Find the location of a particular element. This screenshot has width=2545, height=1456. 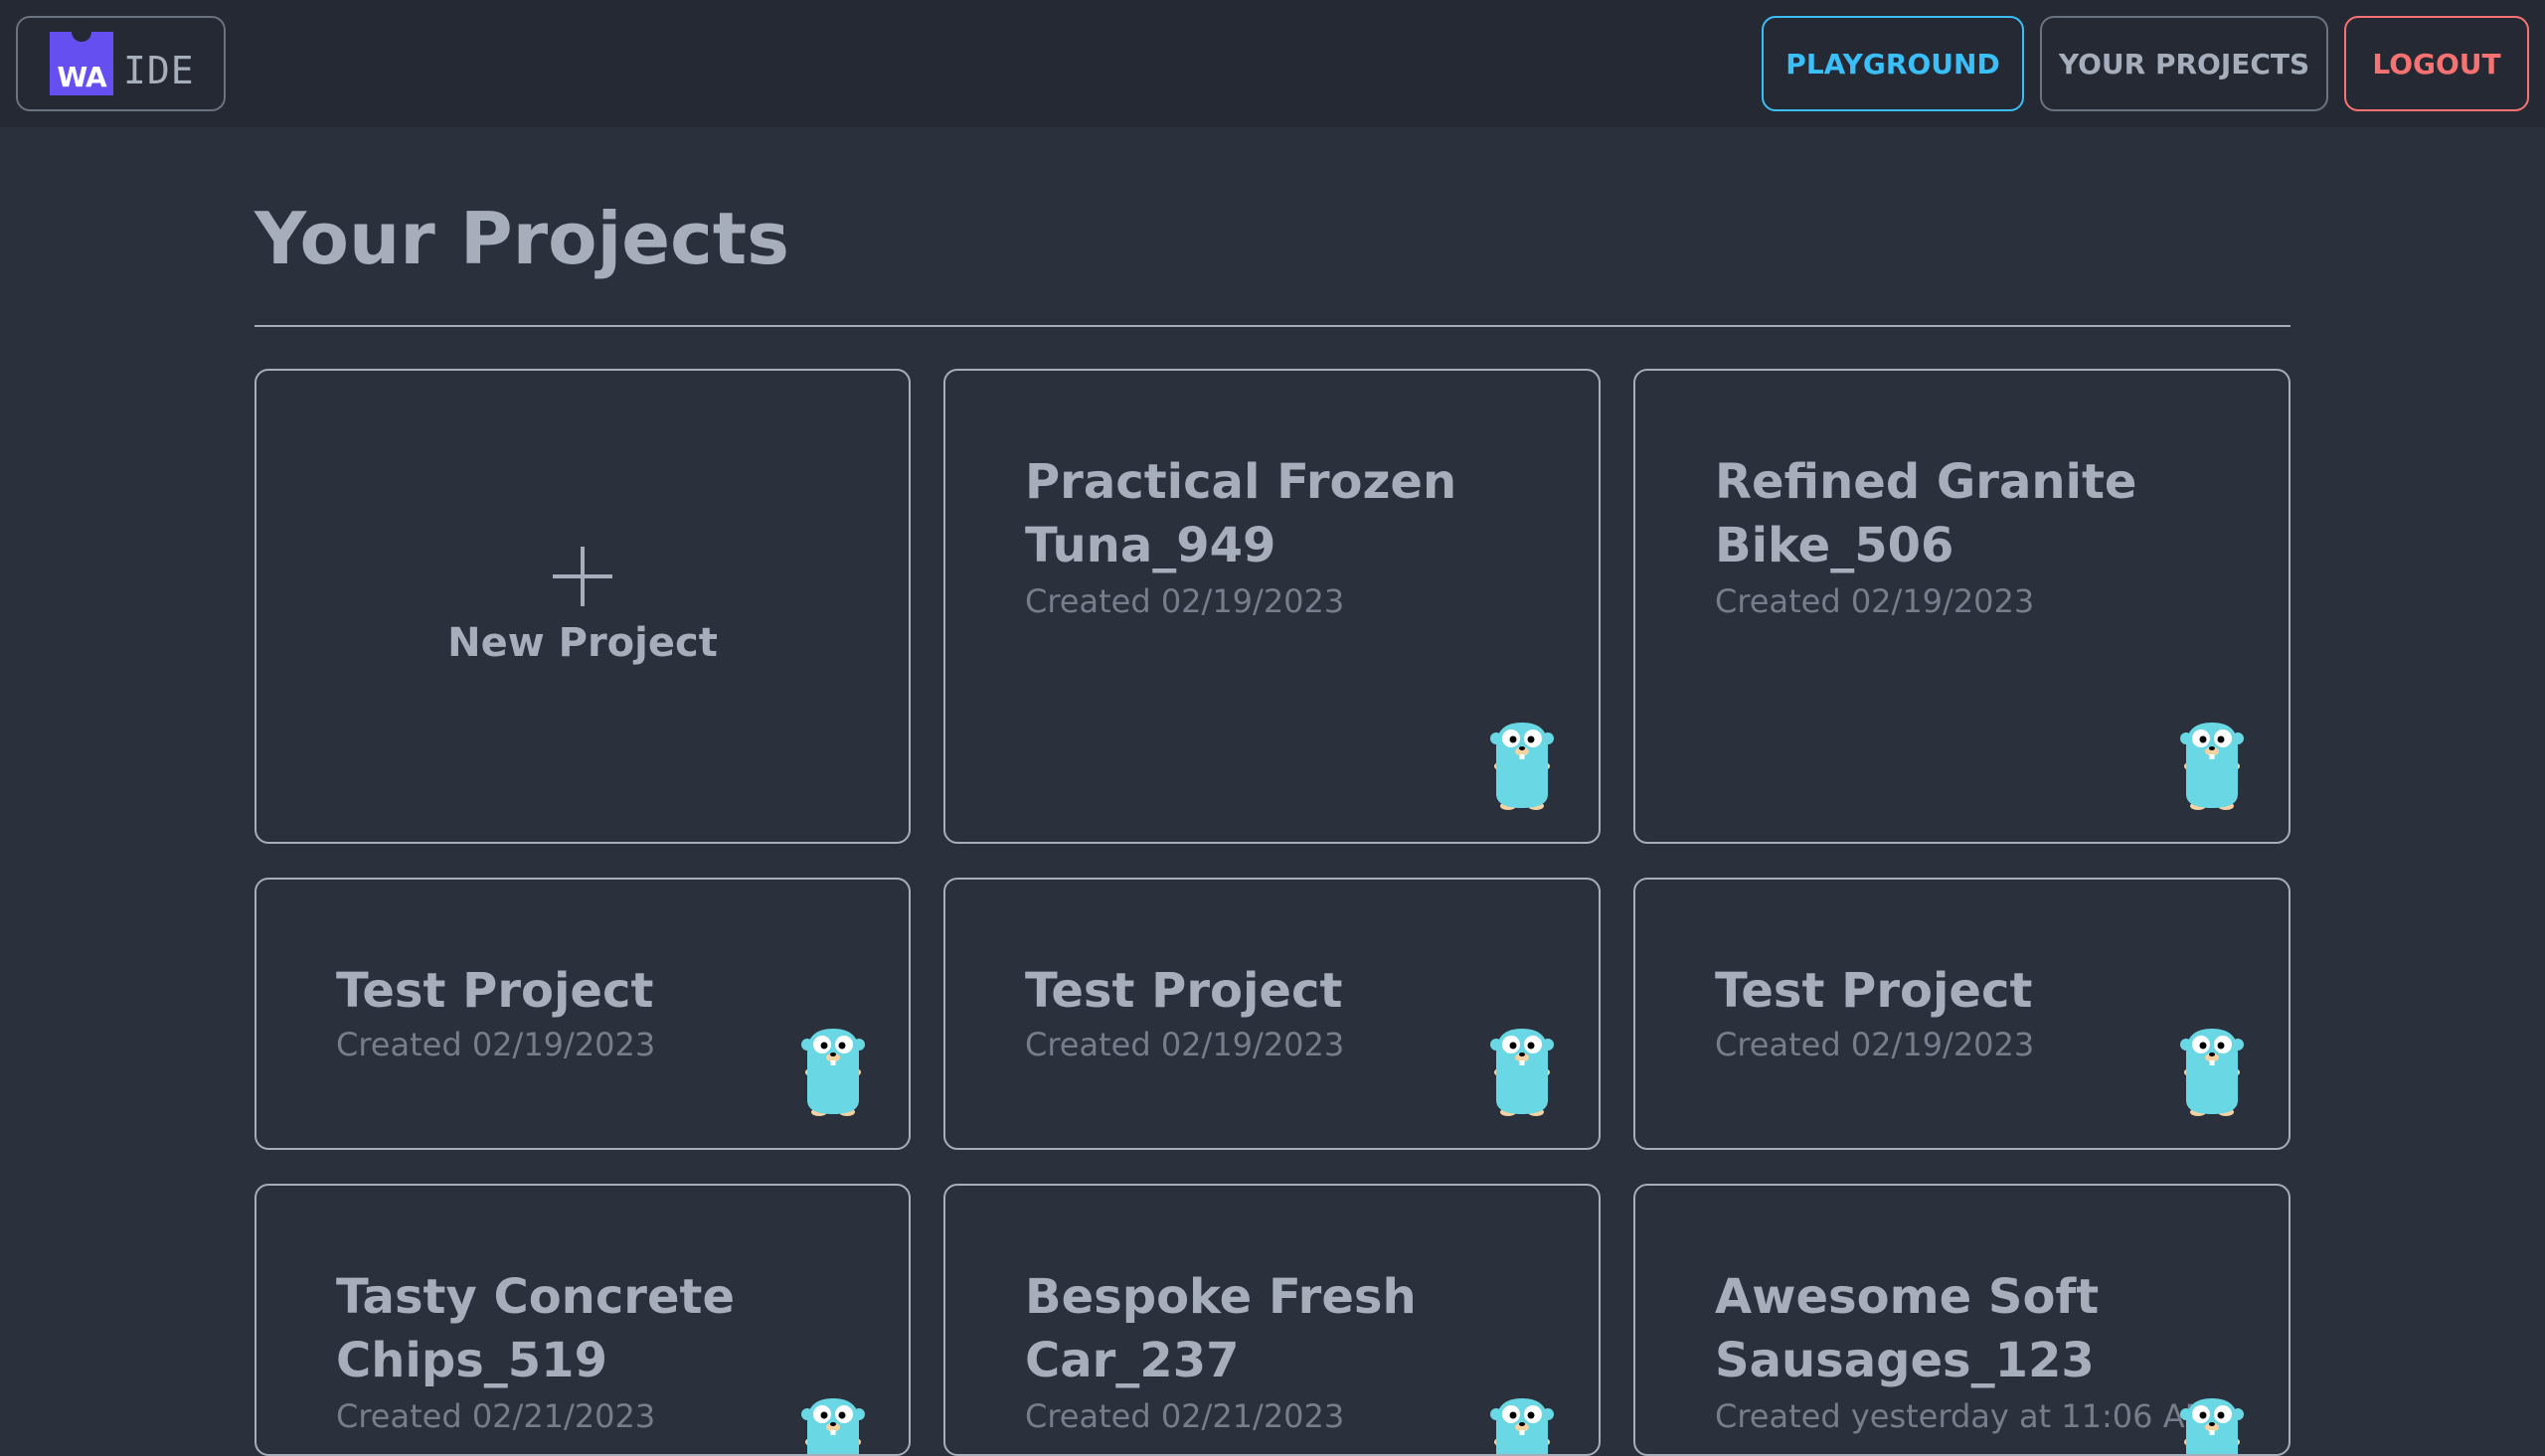

wa-ide-logo: WA IDE is located at coordinates (121, 63).